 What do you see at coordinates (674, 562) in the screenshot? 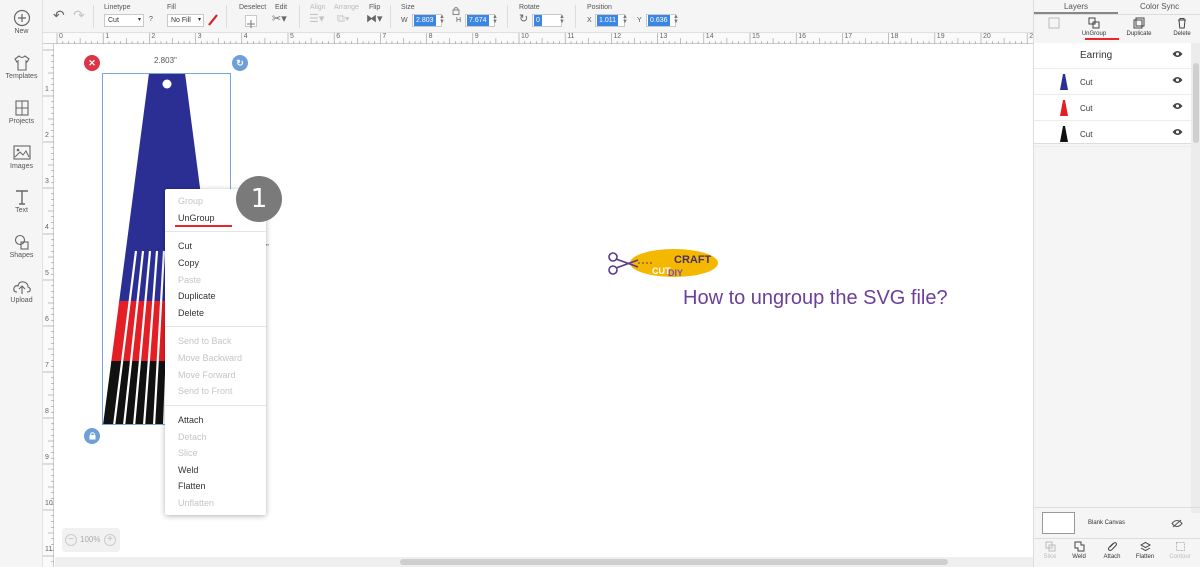
I see `horizontal-scroll-thumb` at bounding box center [674, 562].